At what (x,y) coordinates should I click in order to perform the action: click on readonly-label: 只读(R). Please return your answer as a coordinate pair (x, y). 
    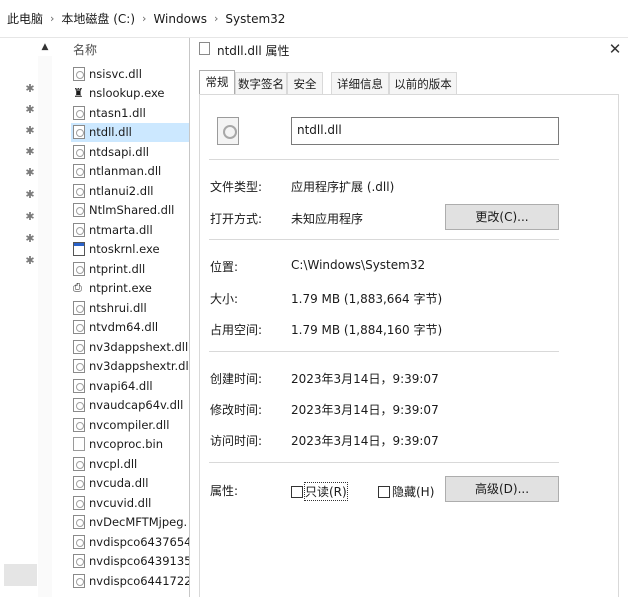
    Looking at the image, I should click on (326, 491).